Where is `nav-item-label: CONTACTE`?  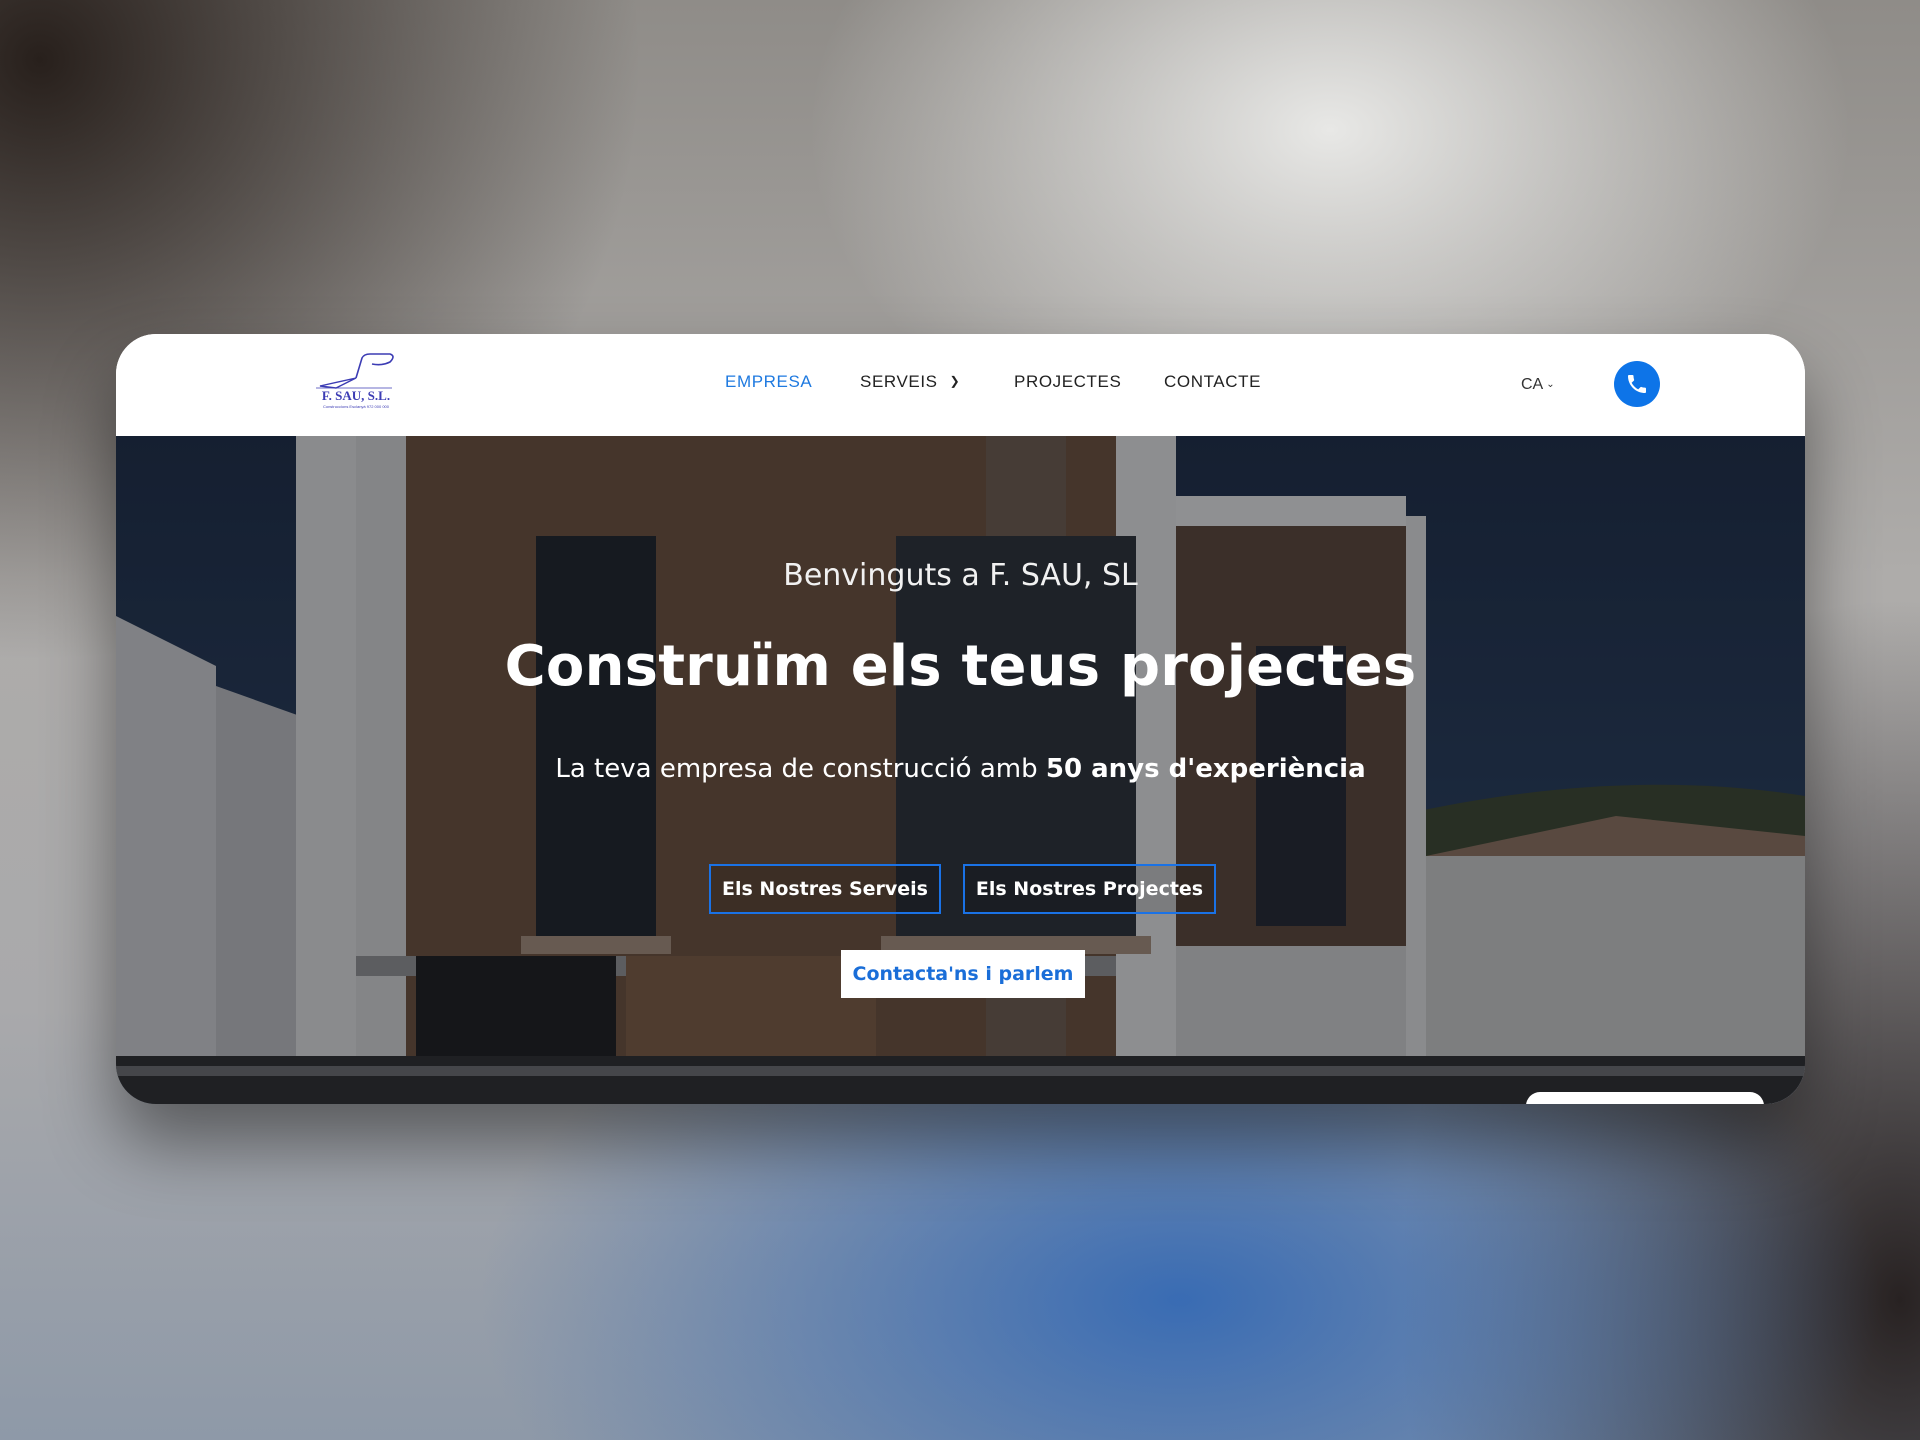 nav-item-label: CONTACTE is located at coordinates (1213, 381).